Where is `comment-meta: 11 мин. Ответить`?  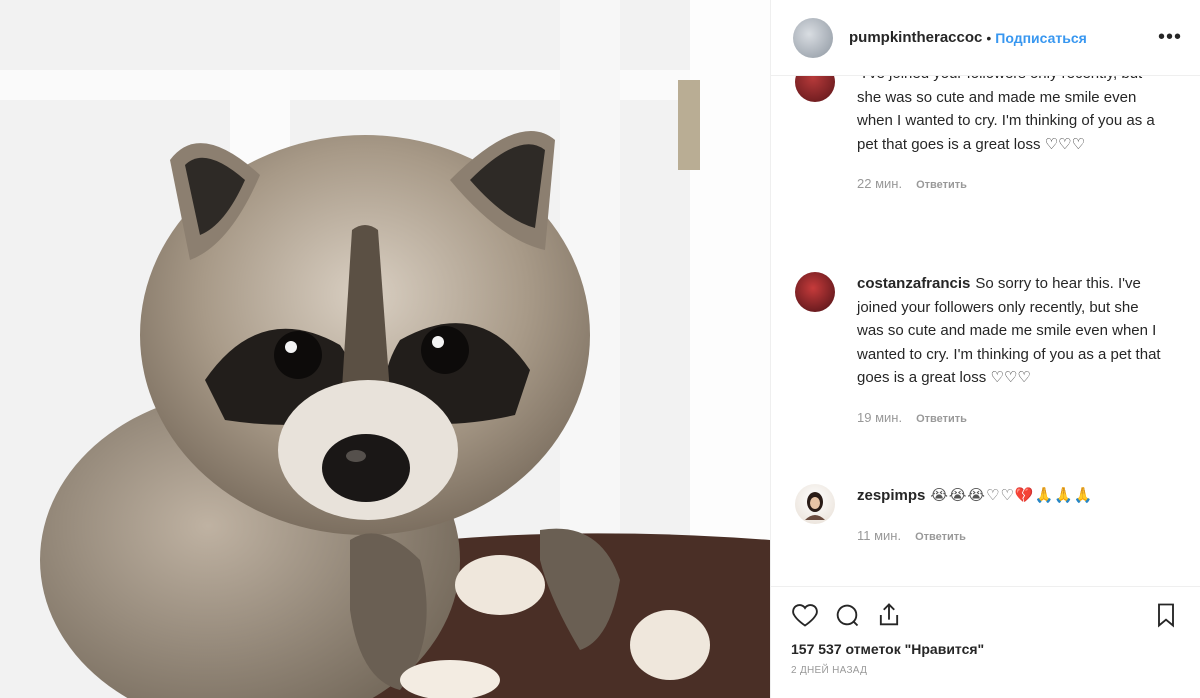 comment-meta: 11 мин. Ответить is located at coordinates (1012, 537).